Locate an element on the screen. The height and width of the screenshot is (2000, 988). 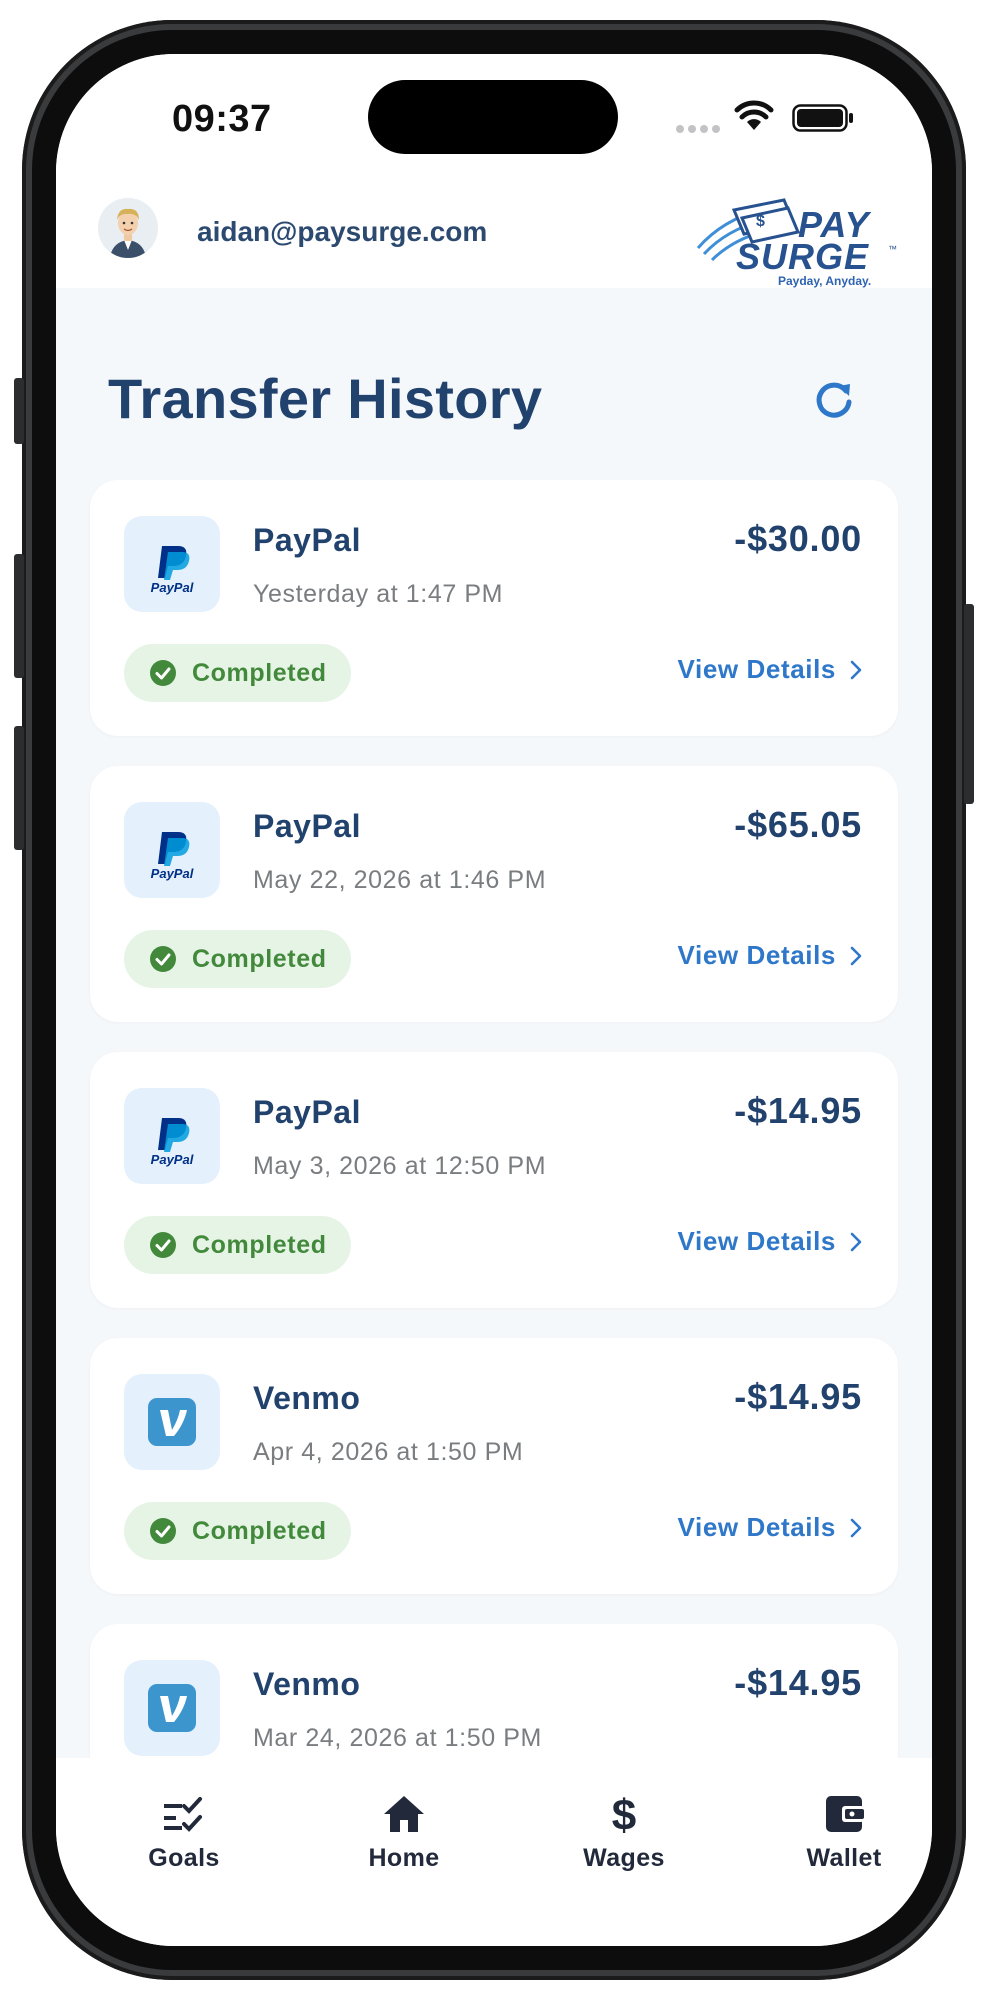
status-time: 09:37 is located at coordinates (222, 119).